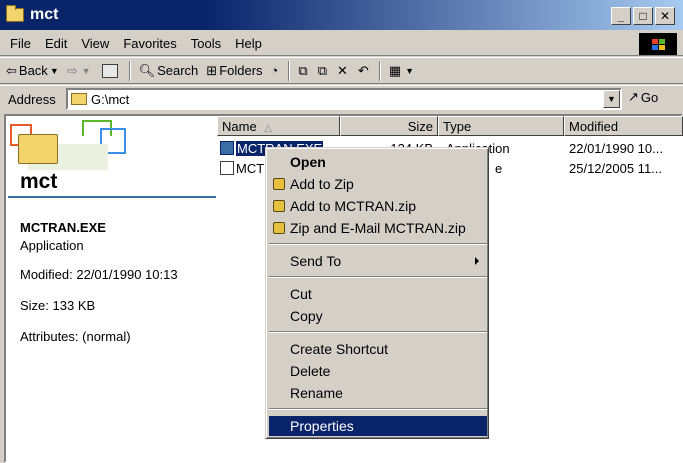  I want to click on move-to-button: ⧉, so click(303, 71).